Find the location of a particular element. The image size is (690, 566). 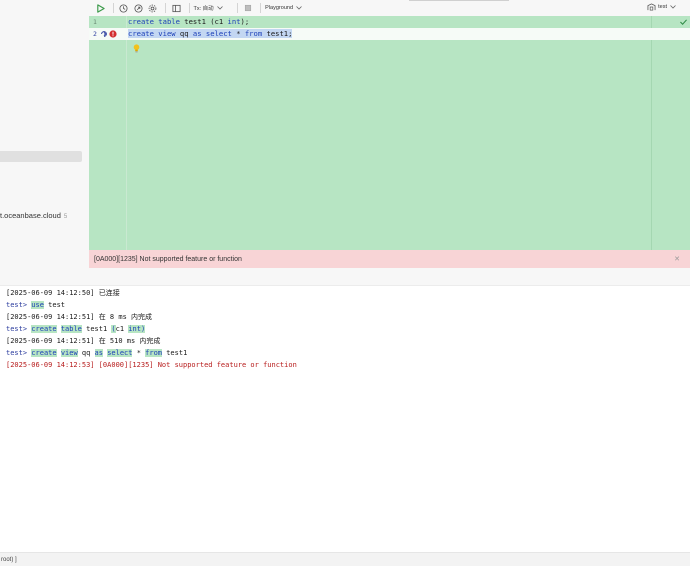

execution-status-icon is located at coordinates (104, 34).